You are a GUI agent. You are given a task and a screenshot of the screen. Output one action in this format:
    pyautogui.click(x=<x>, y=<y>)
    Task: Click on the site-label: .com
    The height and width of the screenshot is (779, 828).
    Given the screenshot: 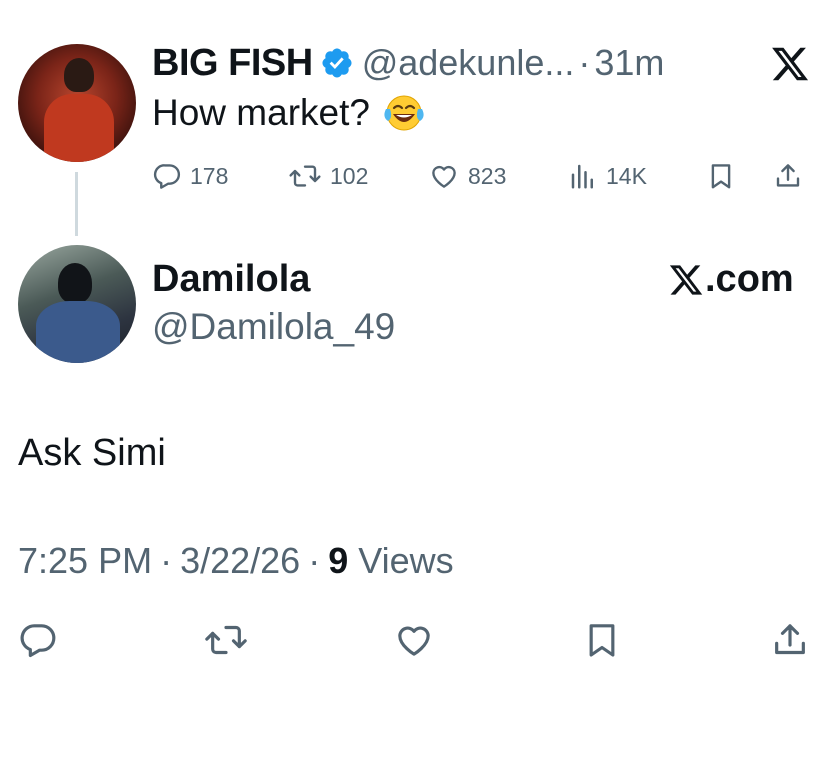 What is the action you would take?
    pyautogui.click(x=749, y=279)
    